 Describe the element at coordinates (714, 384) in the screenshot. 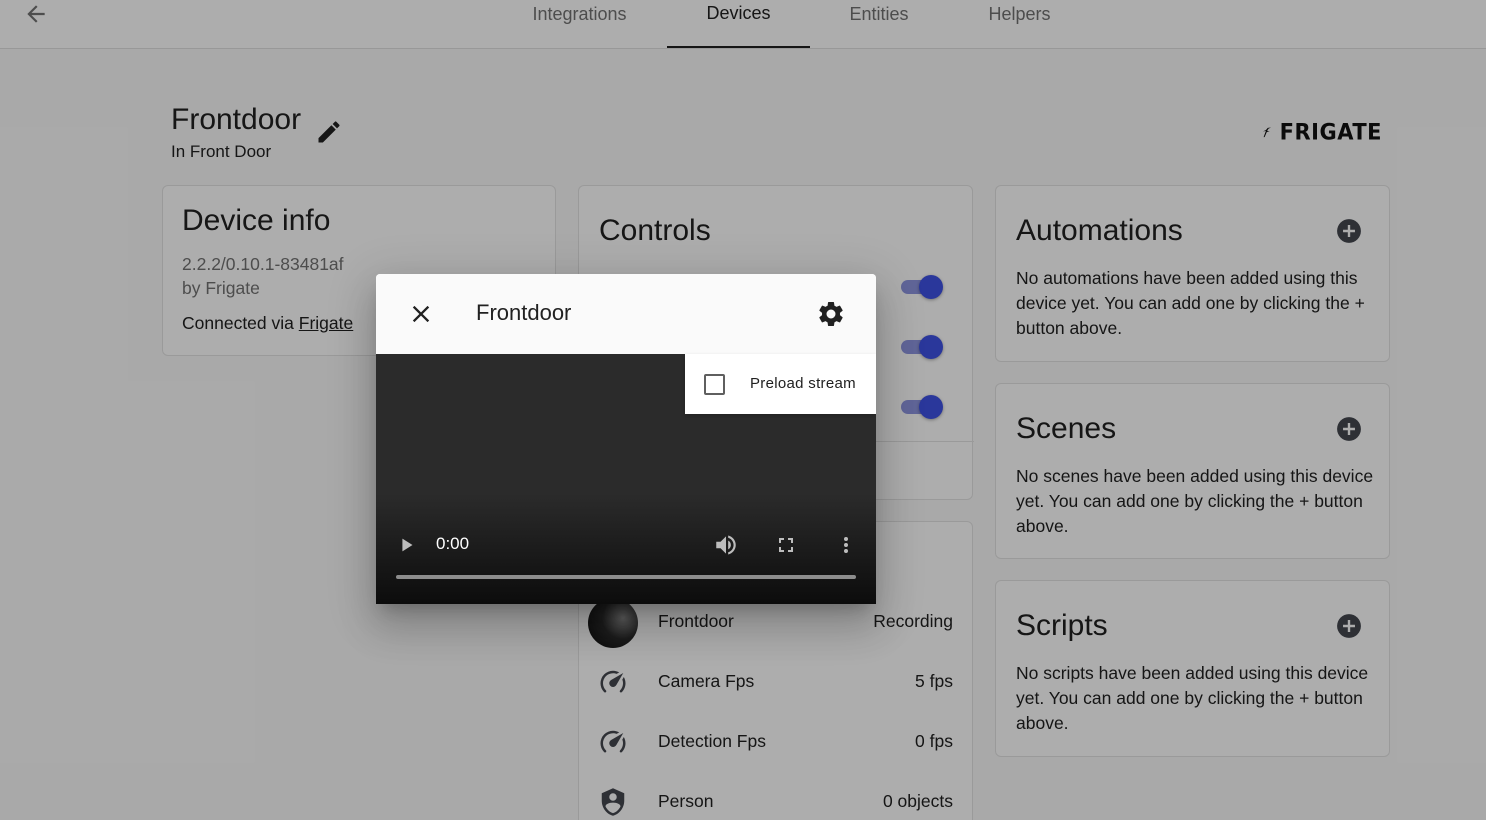

I see `preload-stream-checkbox` at that location.